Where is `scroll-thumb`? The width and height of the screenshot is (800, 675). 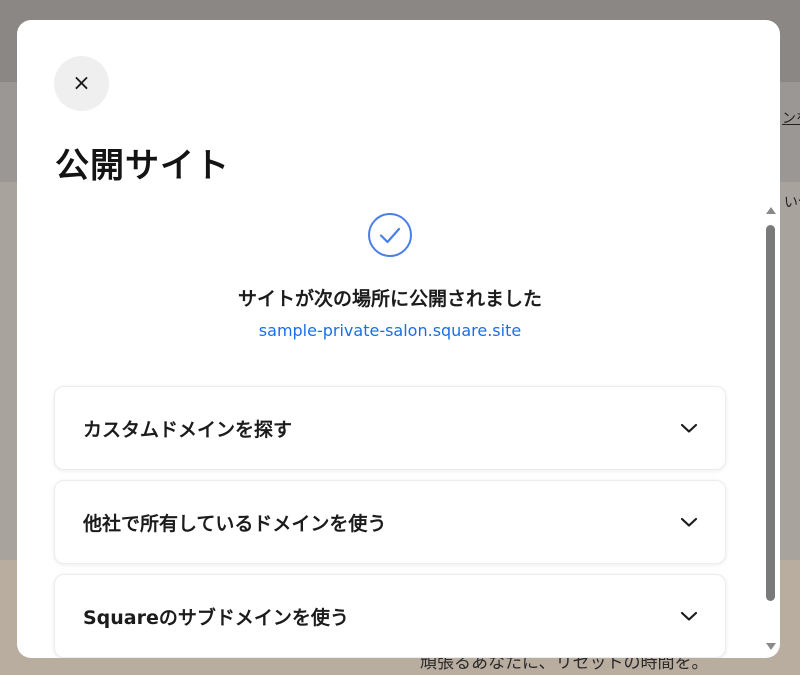
scroll-thumb is located at coordinates (770, 413).